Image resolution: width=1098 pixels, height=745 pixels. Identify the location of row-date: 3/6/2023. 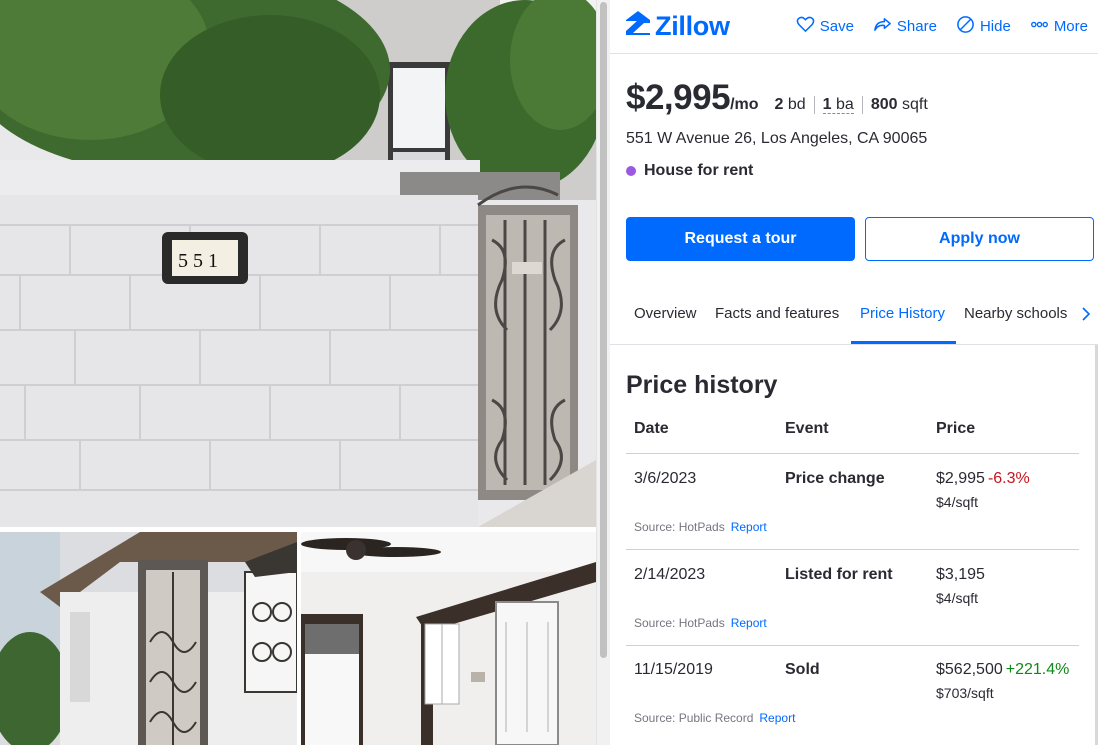
(665, 478).